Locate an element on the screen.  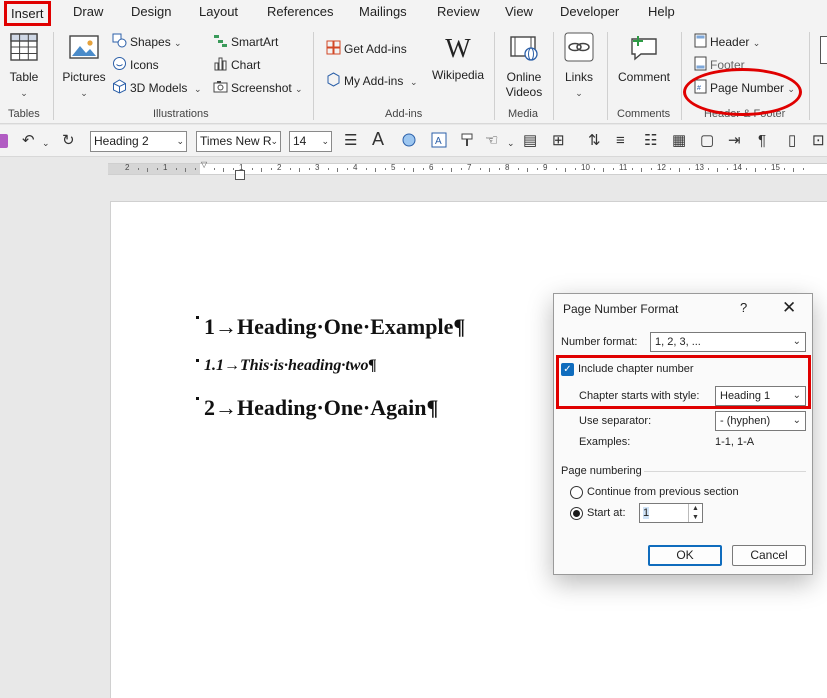
tab-design: Design is located at coordinates (151, 11).